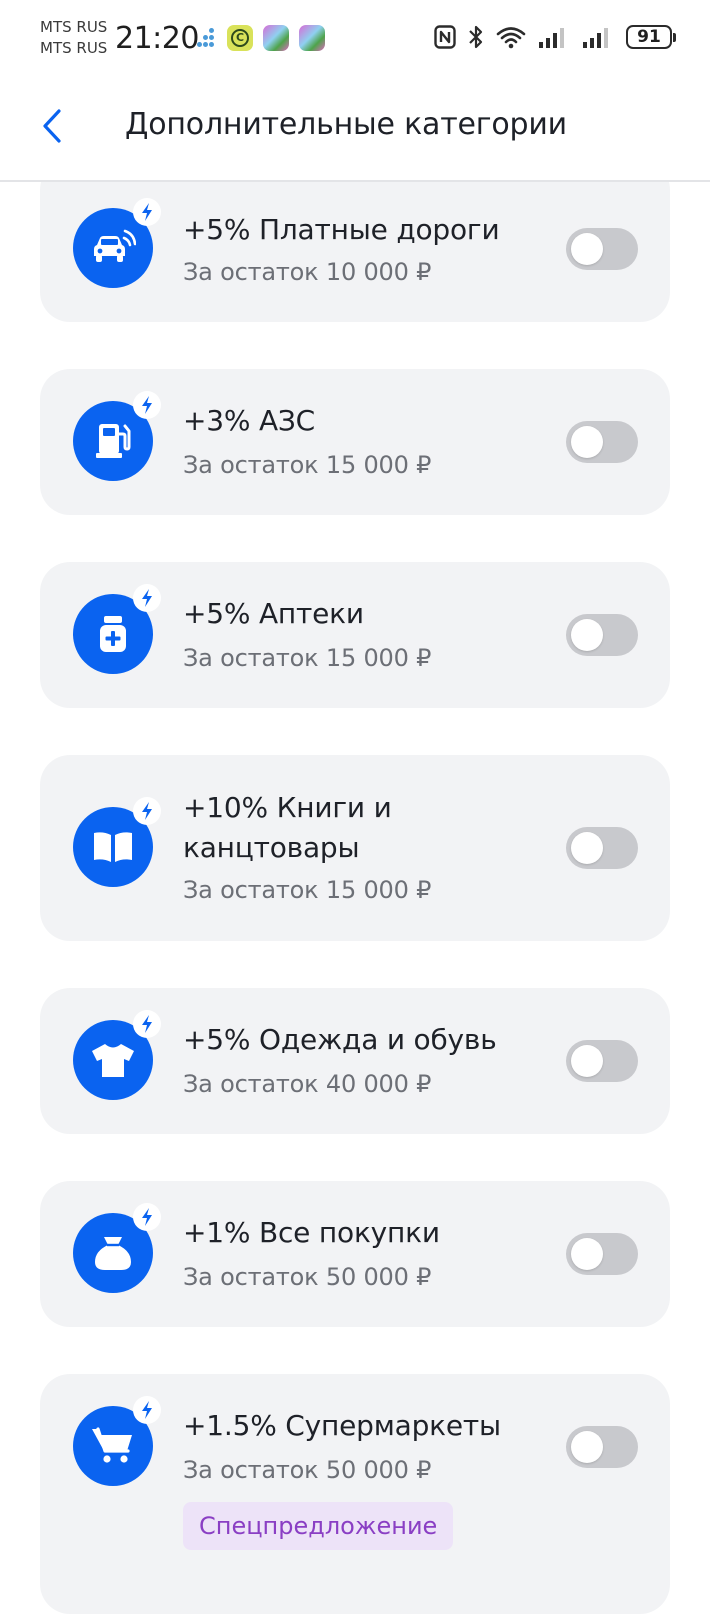 Image resolution: width=724 pixels, height=1614 pixels. Describe the element at coordinates (311, 1232) in the screenshot. I see `category-title: +1% Все покупки` at that location.